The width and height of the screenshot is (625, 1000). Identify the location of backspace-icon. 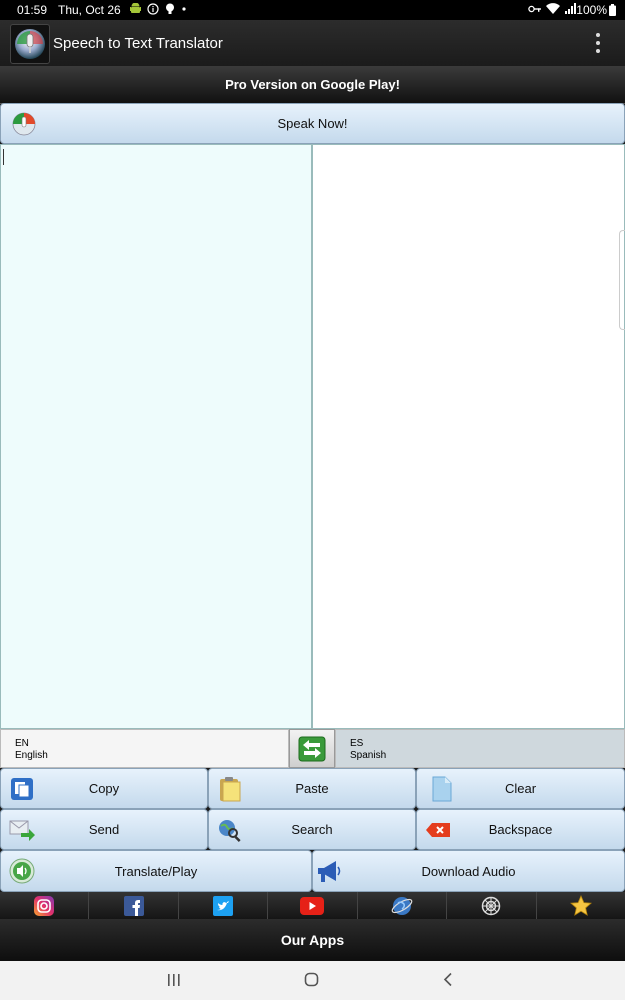
(438, 829).